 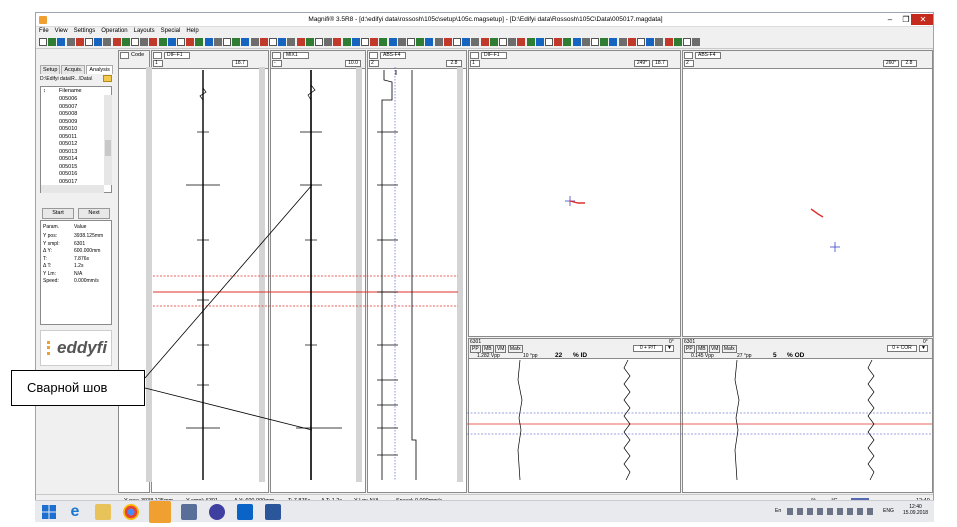 I want to click on strip-chart-dif-f1: DIF-F1 1 18.7, so click(x=210, y=271).